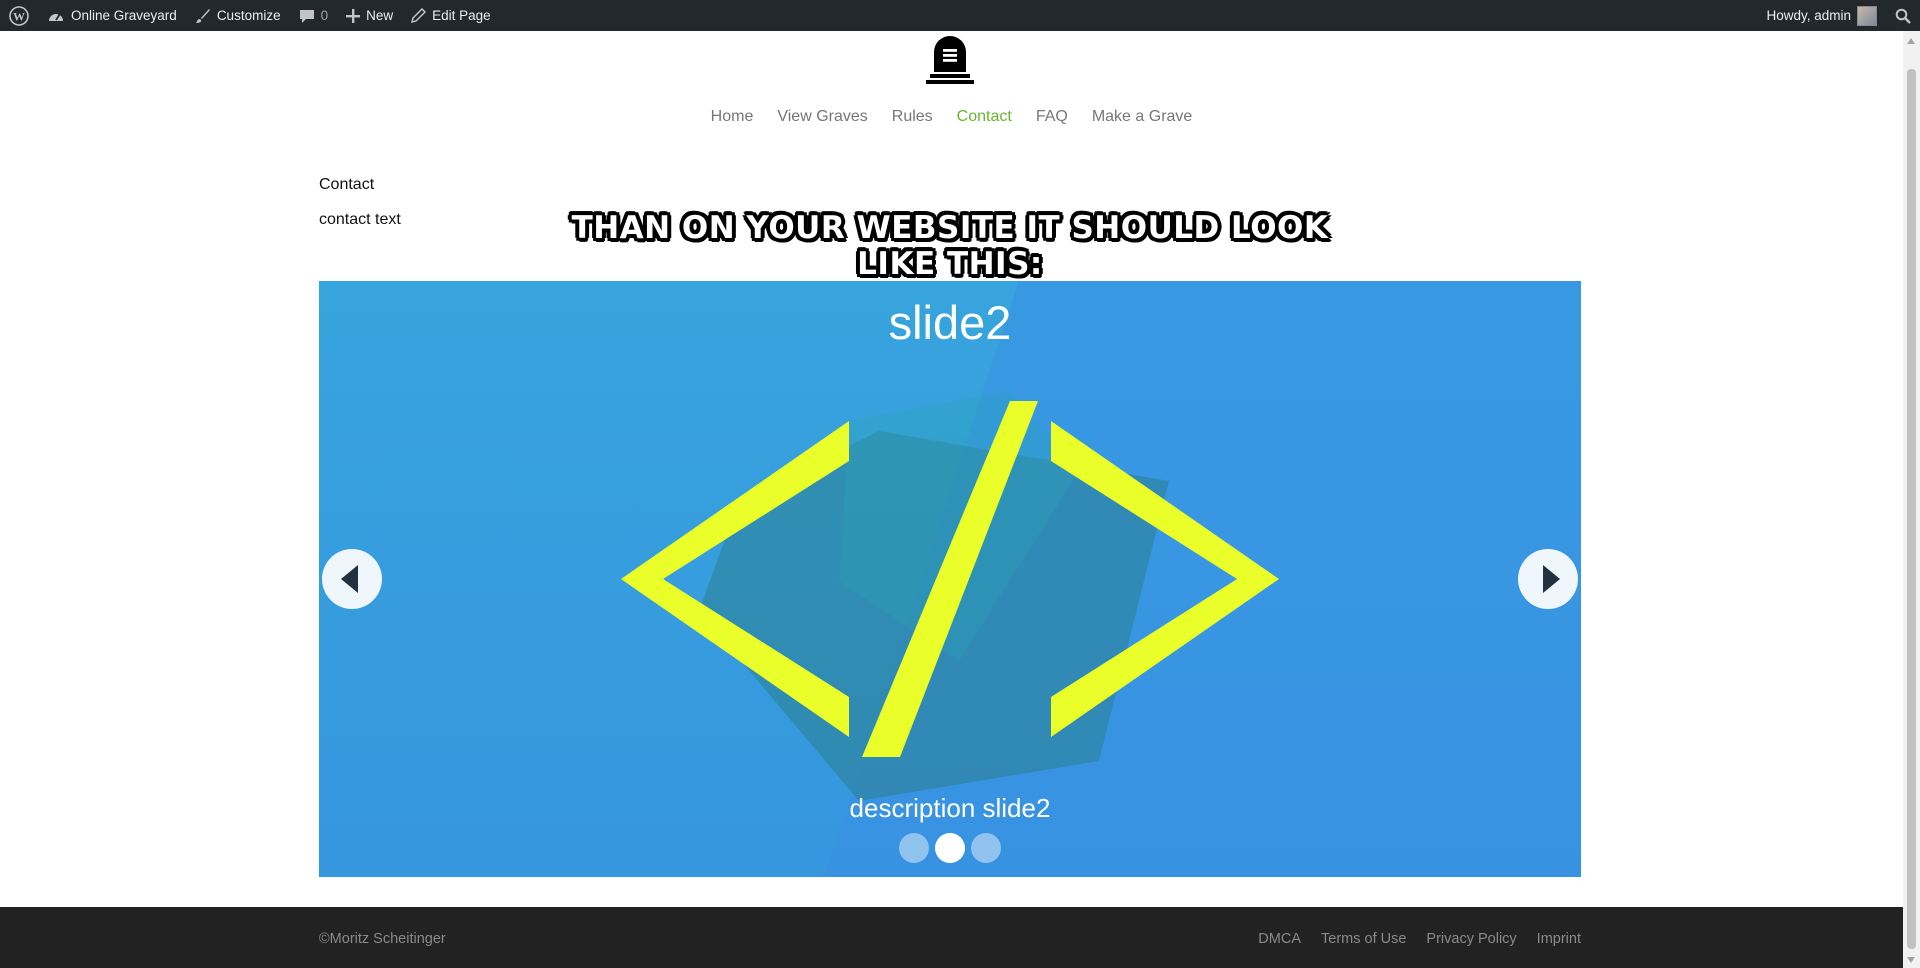  What do you see at coordinates (1471, 939) in the screenshot?
I see `footer-link-privacy: Privacy Policy` at bounding box center [1471, 939].